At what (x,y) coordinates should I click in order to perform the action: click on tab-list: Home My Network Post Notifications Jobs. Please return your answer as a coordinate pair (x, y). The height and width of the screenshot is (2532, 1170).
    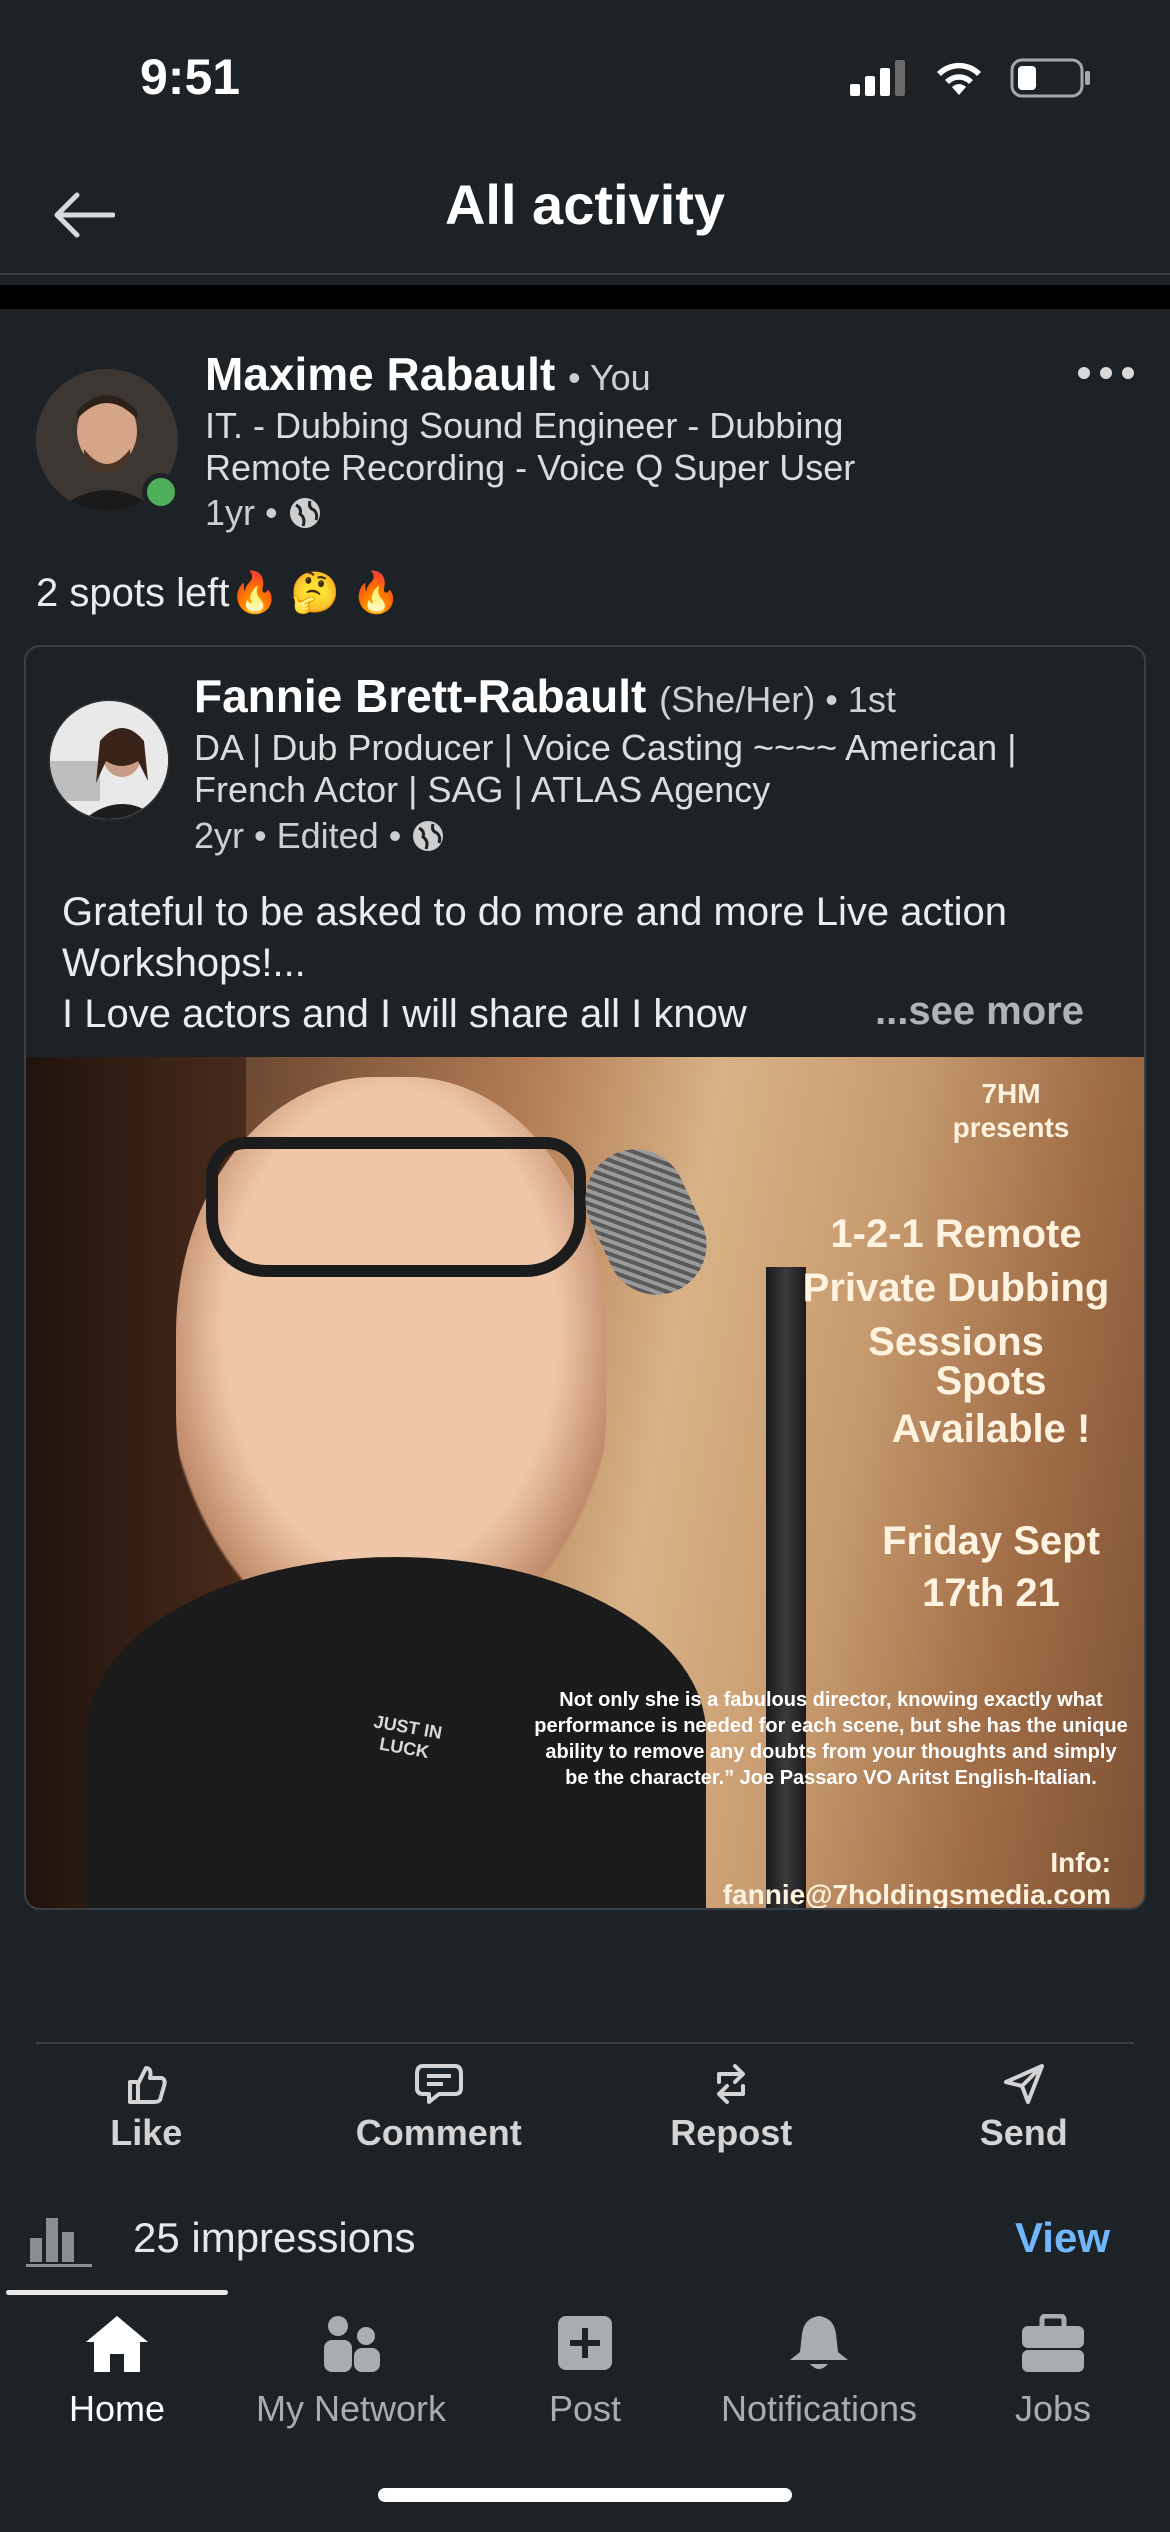
    Looking at the image, I should click on (585, 2372).